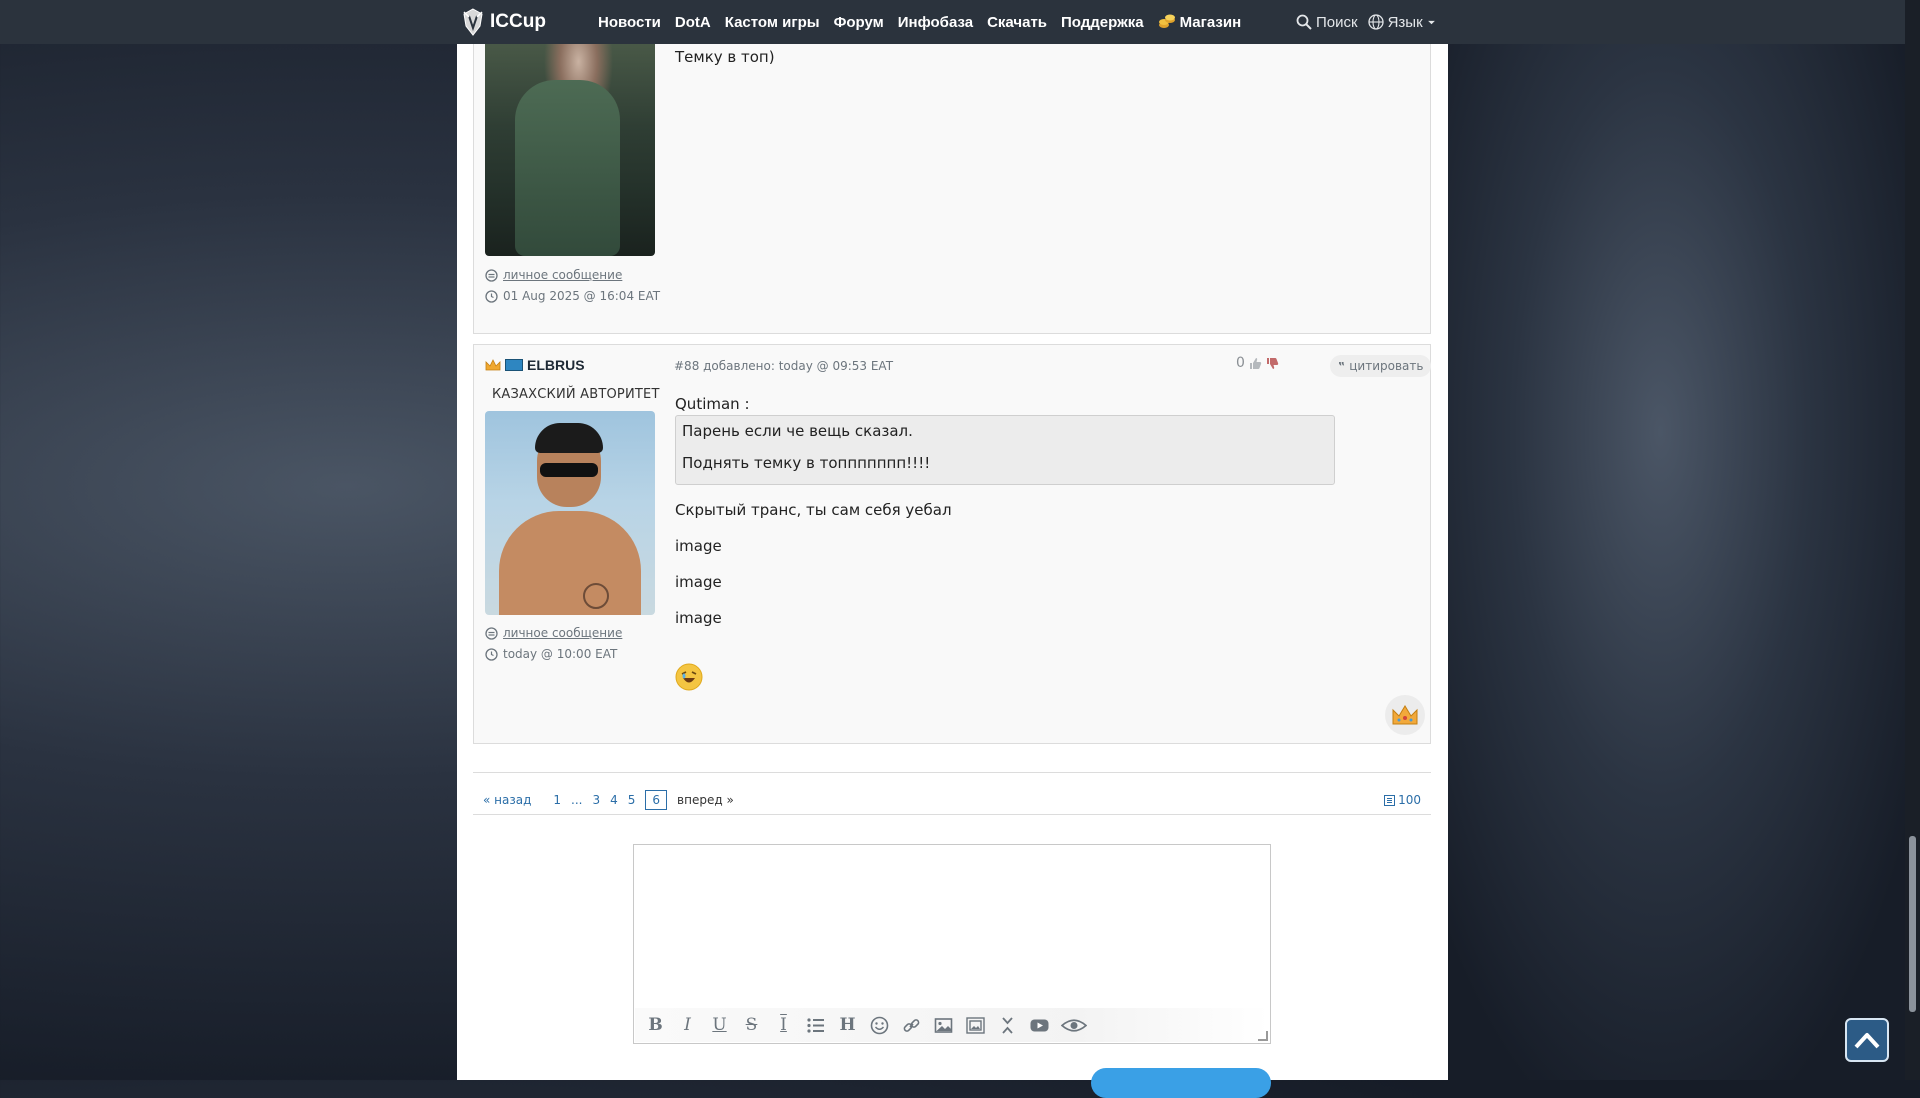 The image size is (1920, 1098). What do you see at coordinates (911, 1025) in the screenshot?
I see `link-icon` at bounding box center [911, 1025].